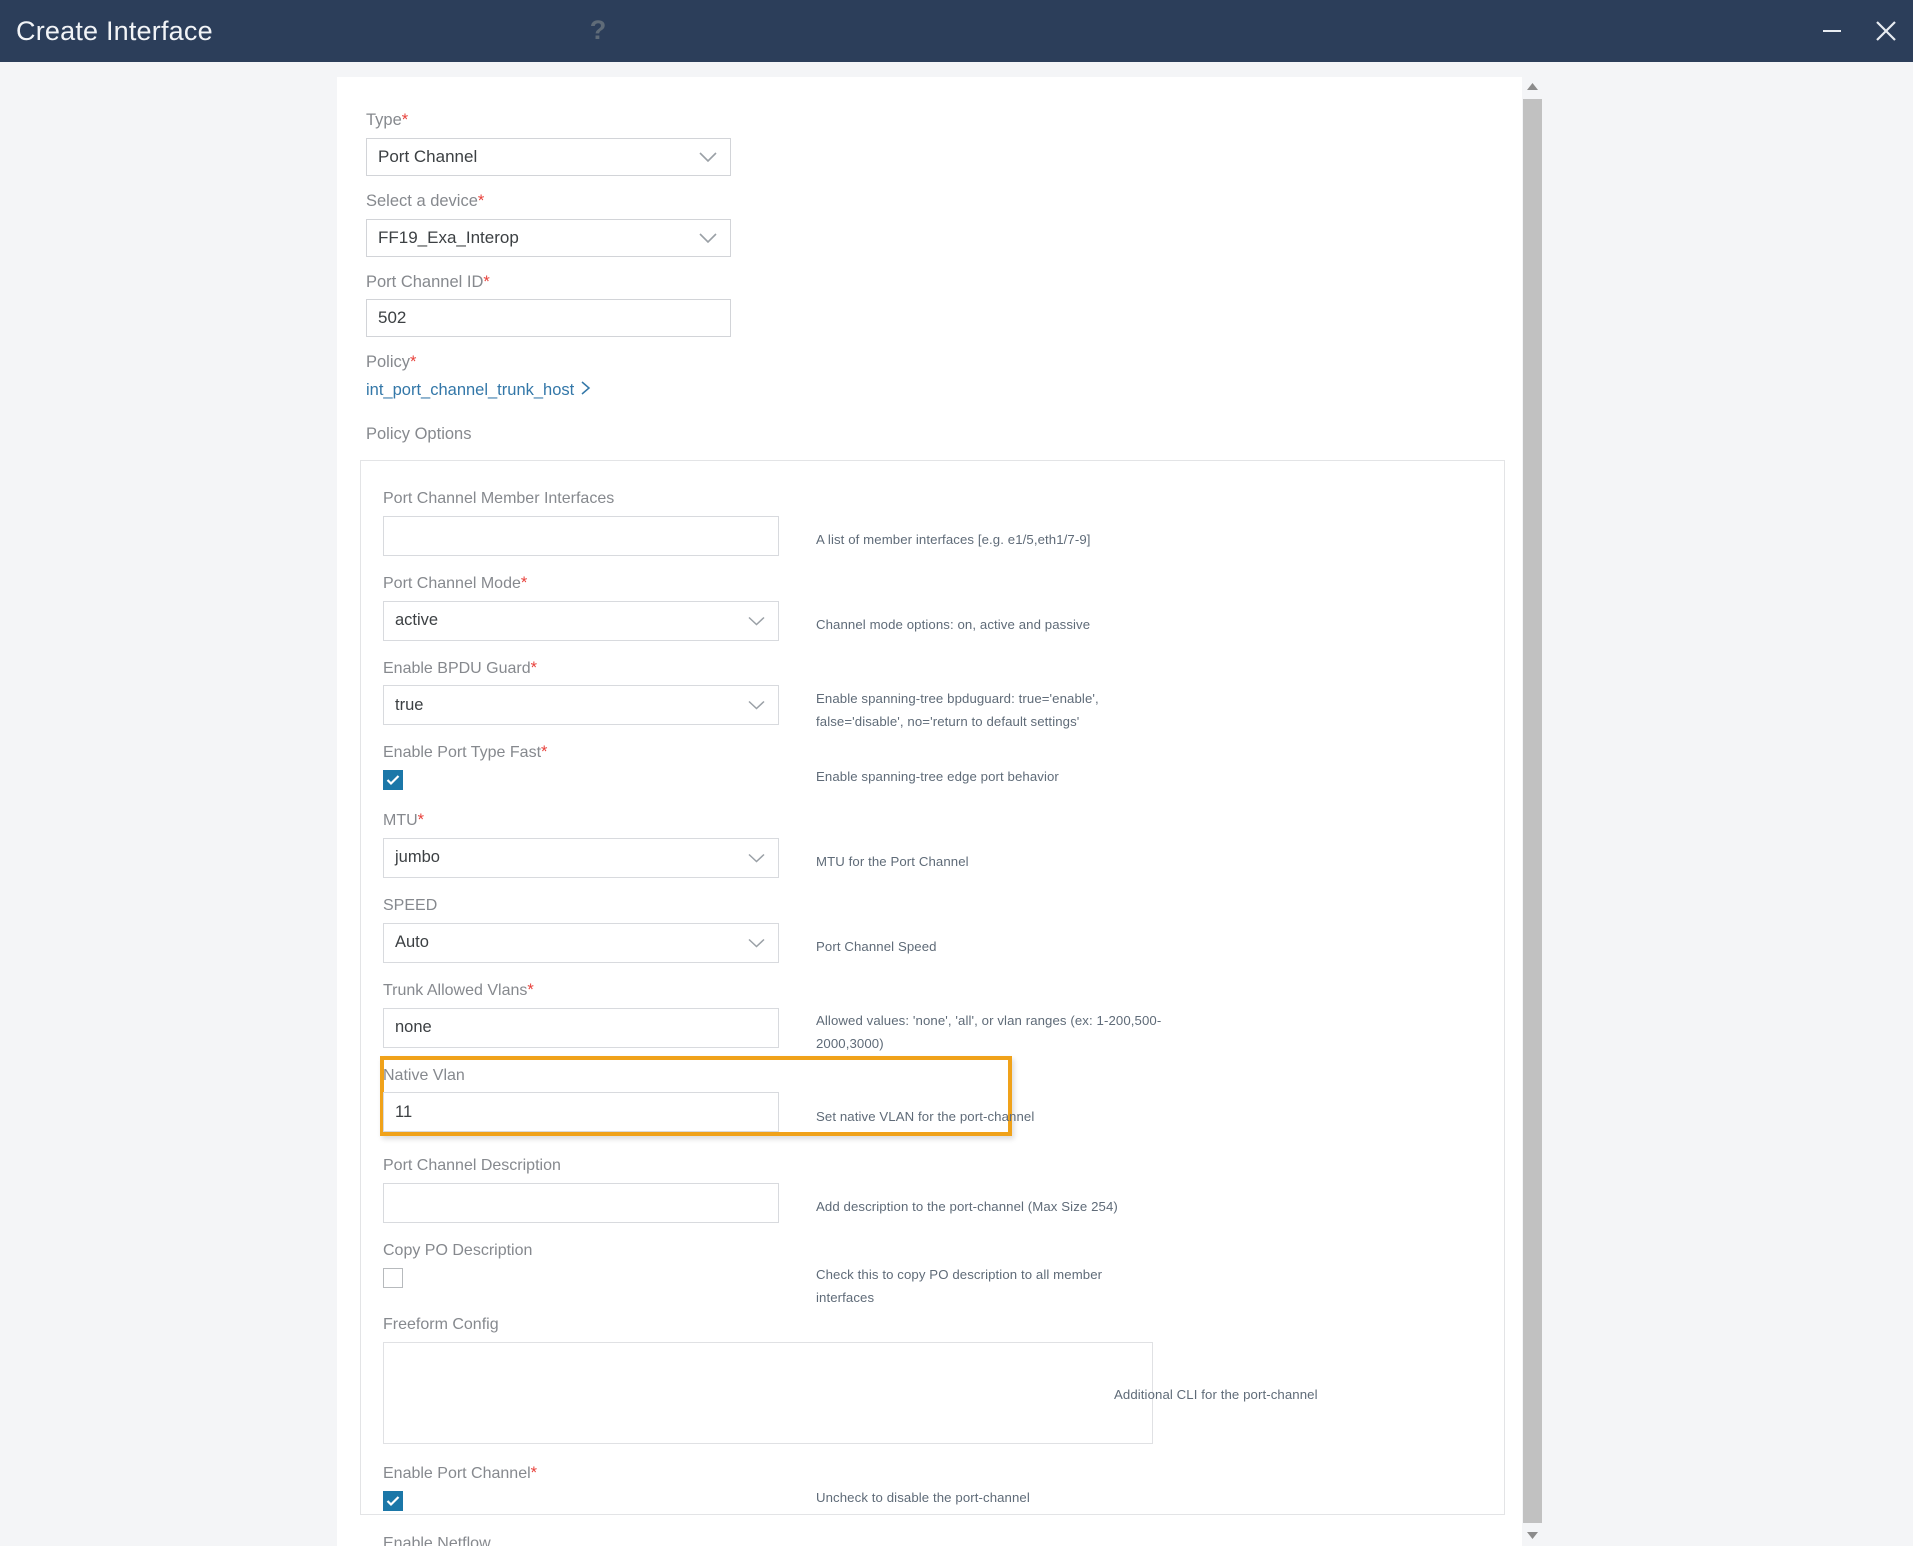  What do you see at coordinates (943, 584) in the screenshot?
I see `field-label: Port Channel Mode*` at bounding box center [943, 584].